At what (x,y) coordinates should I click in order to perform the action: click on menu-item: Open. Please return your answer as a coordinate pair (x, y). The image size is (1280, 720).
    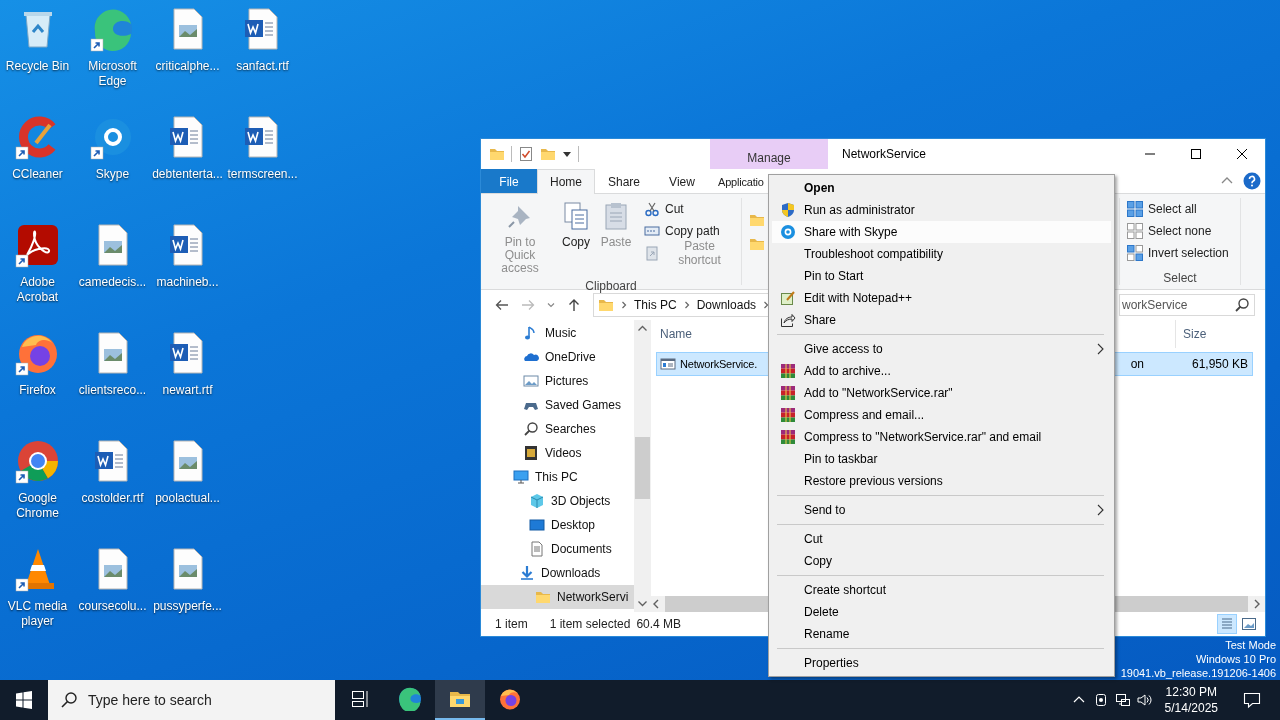
    Looking at the image, I should click on (941, 188).